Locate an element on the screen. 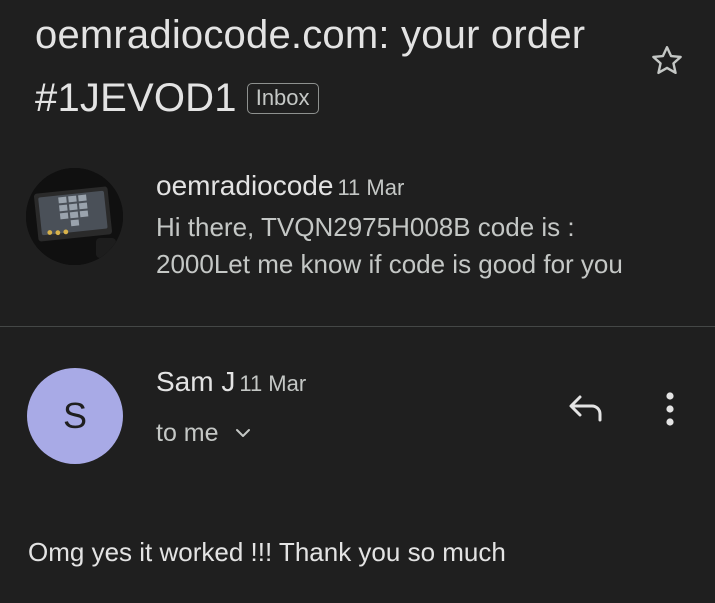 This screenshot has height=603, width=715. sender-name: Sam J is located at coordinates (196, 381).